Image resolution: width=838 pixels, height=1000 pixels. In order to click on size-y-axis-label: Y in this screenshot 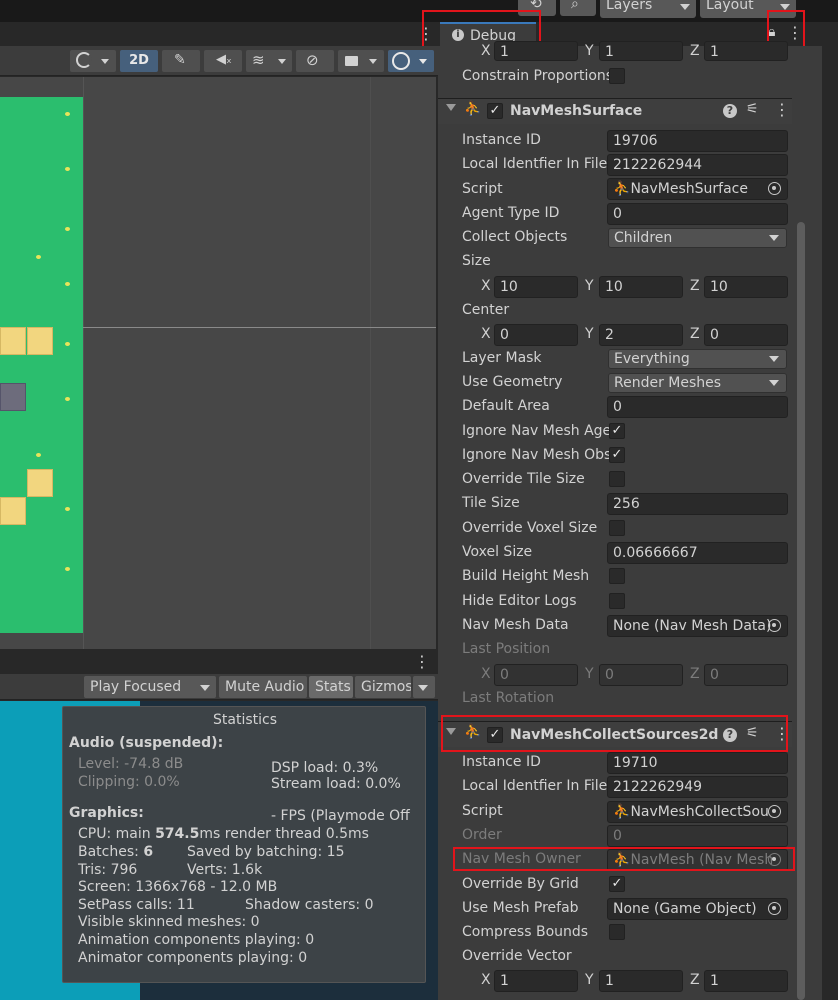, I will do `click(589, 286)`.